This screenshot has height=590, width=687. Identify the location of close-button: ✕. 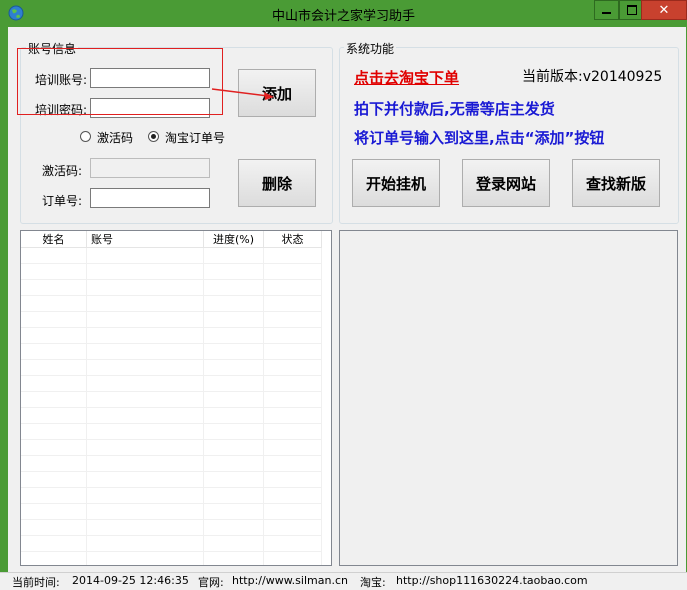
(664, 10).